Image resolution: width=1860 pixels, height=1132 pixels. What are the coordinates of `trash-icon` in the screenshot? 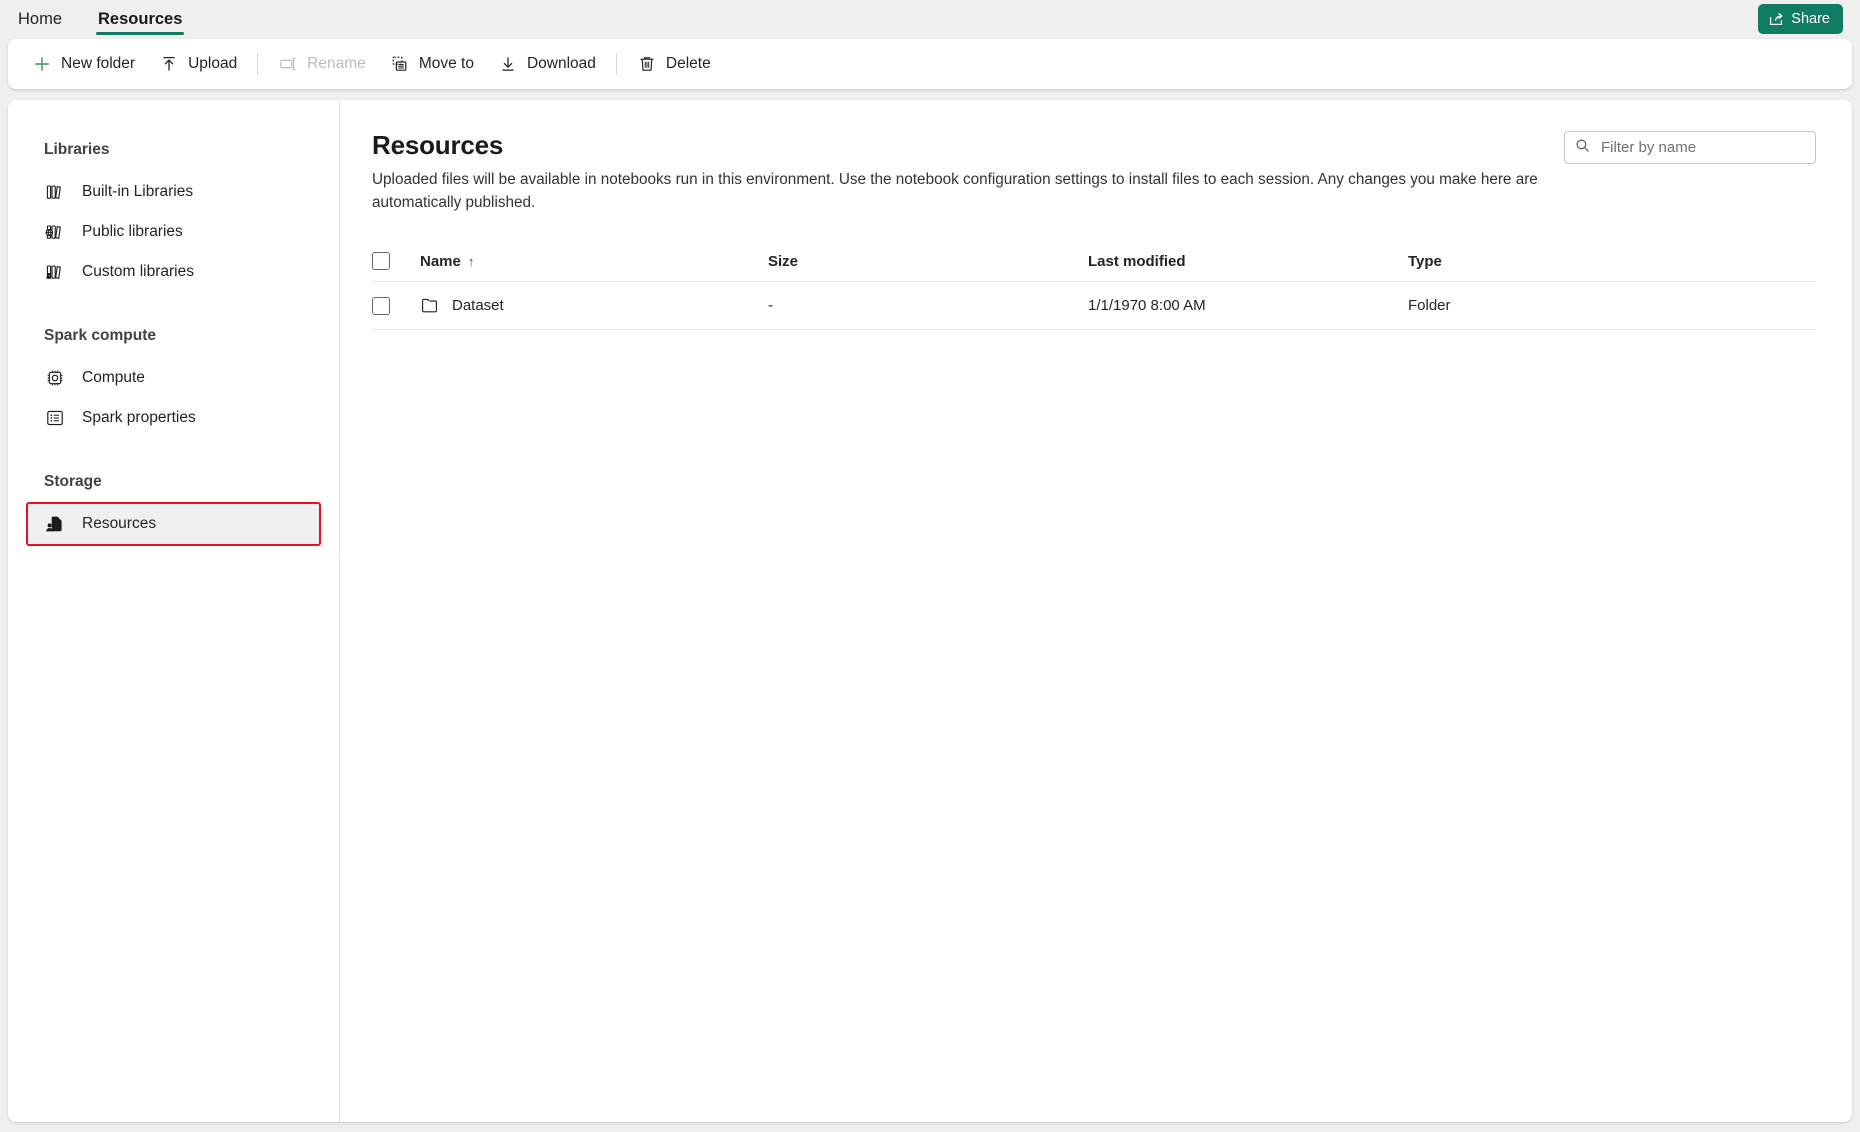 It's located at (647, 64).